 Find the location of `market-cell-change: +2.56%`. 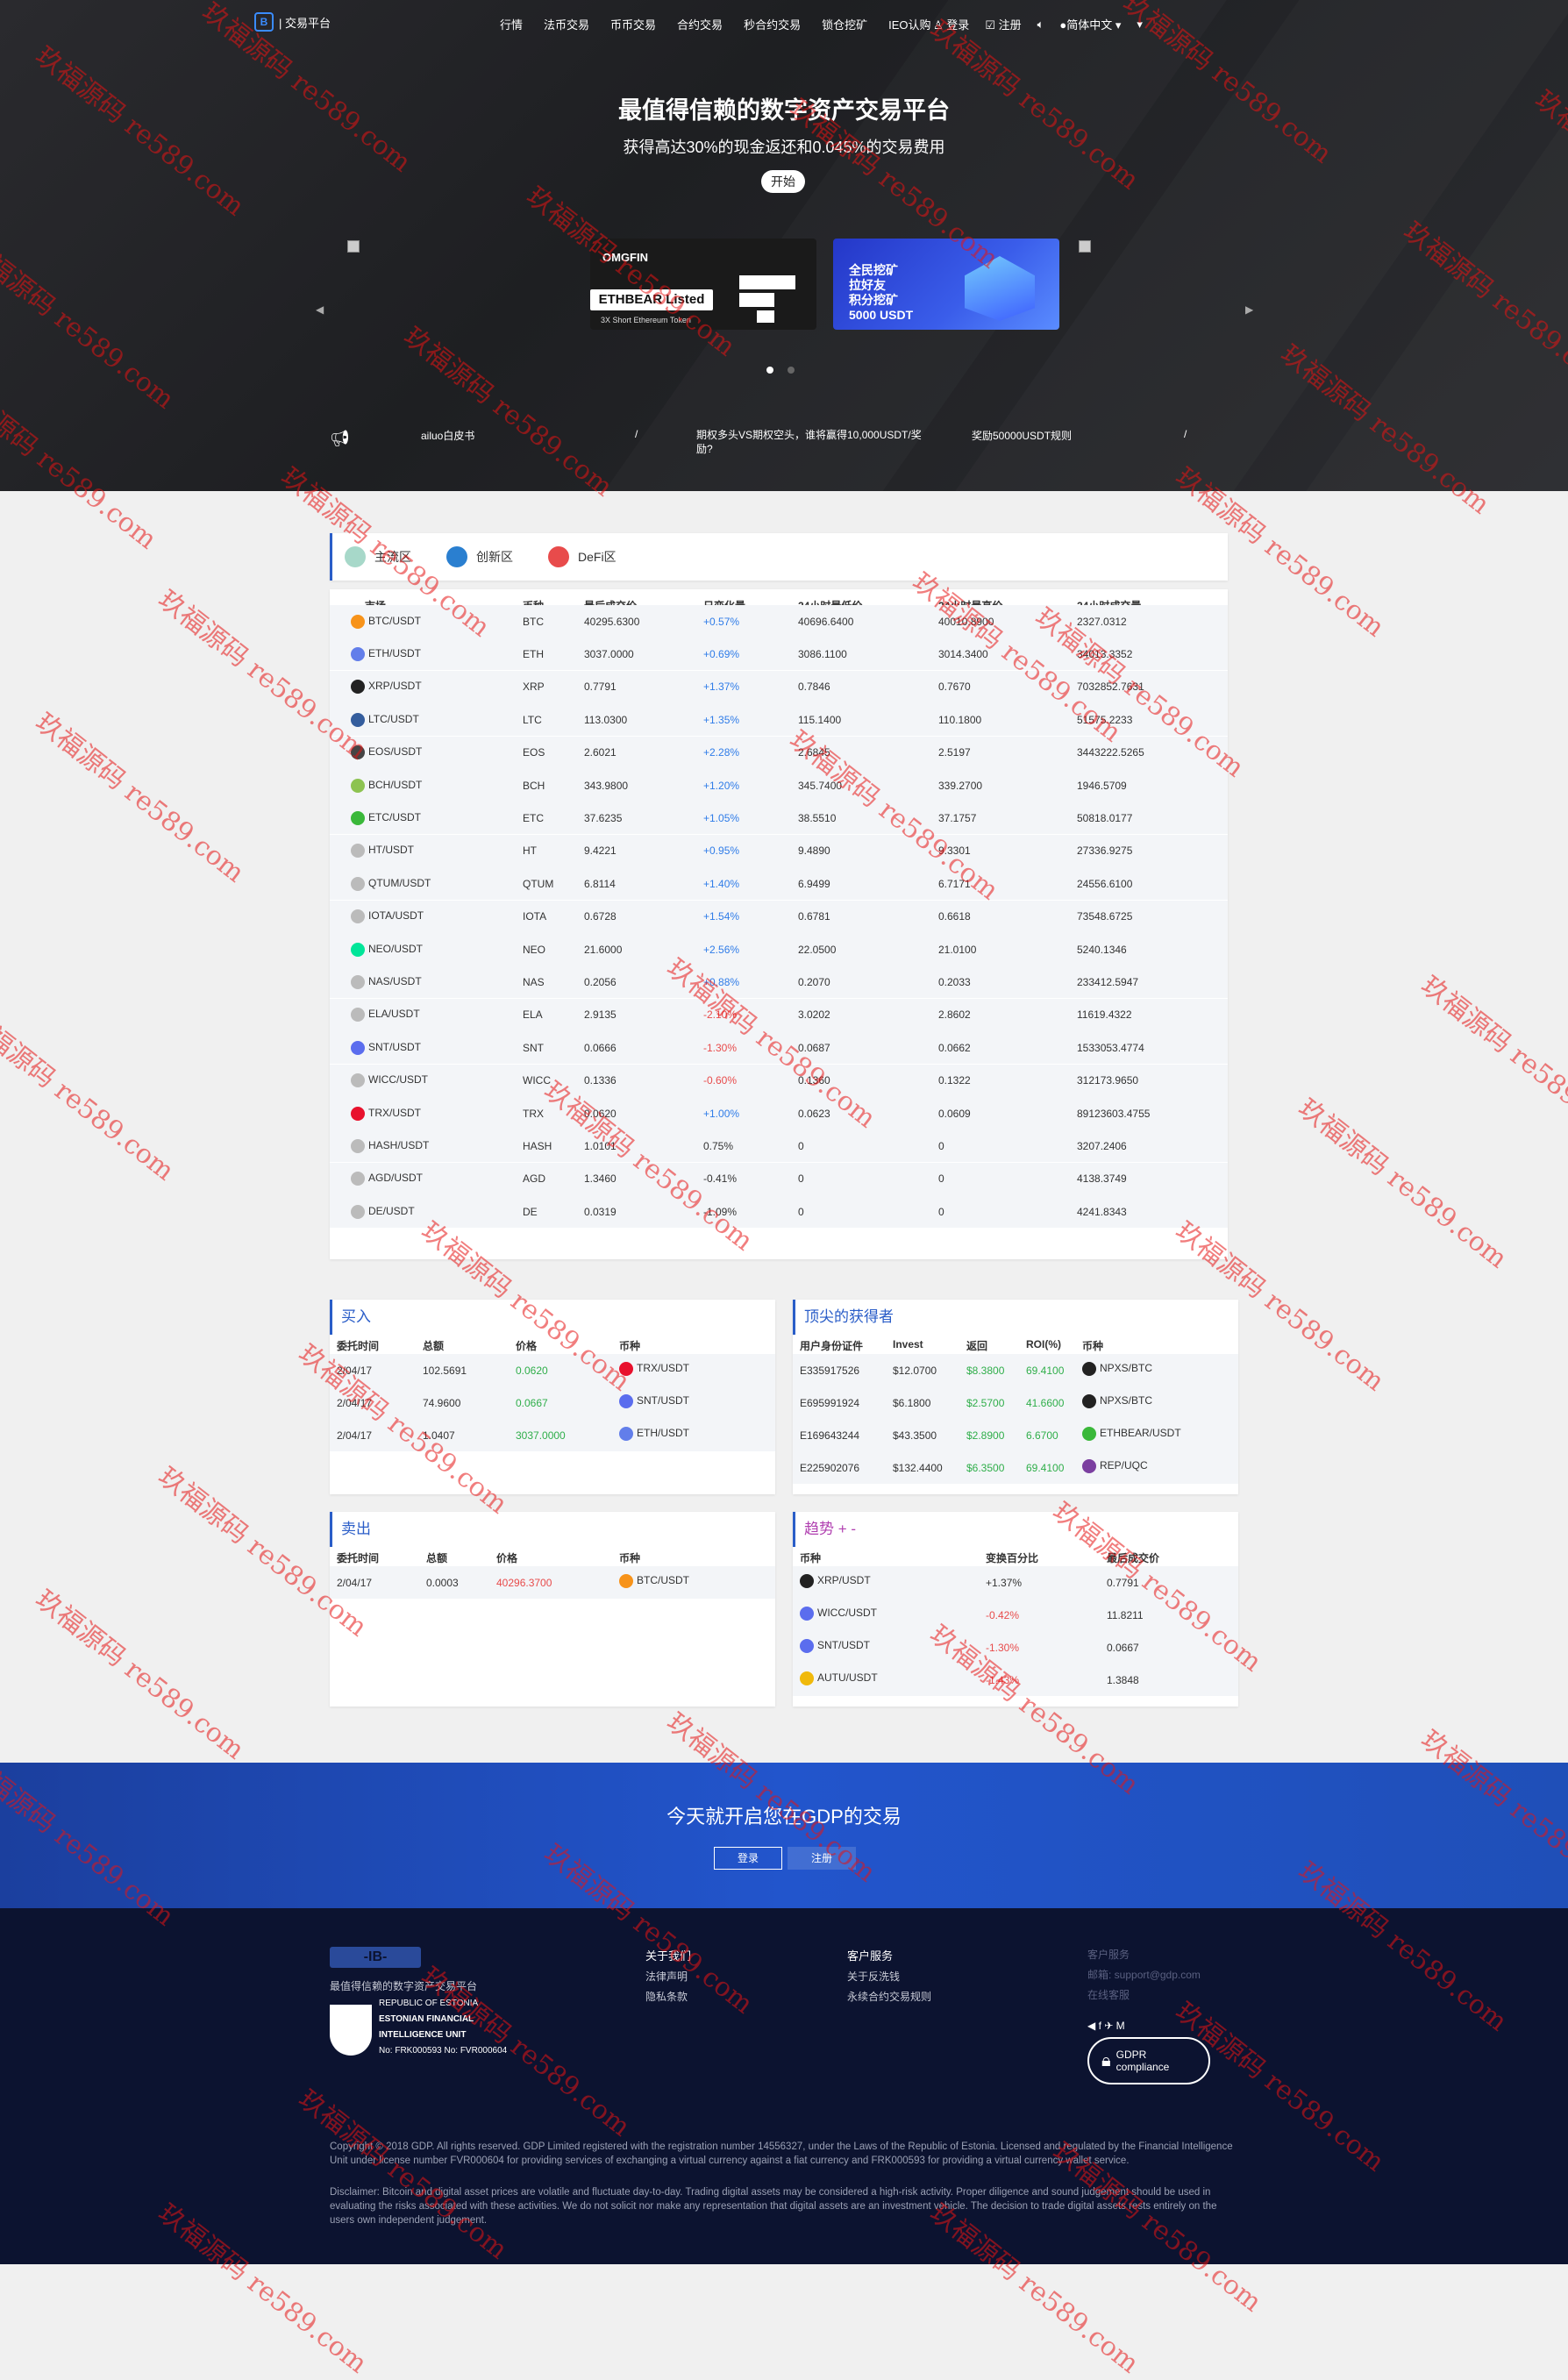

market-cell-change: +2.56% is located at coordinates (721, 950).